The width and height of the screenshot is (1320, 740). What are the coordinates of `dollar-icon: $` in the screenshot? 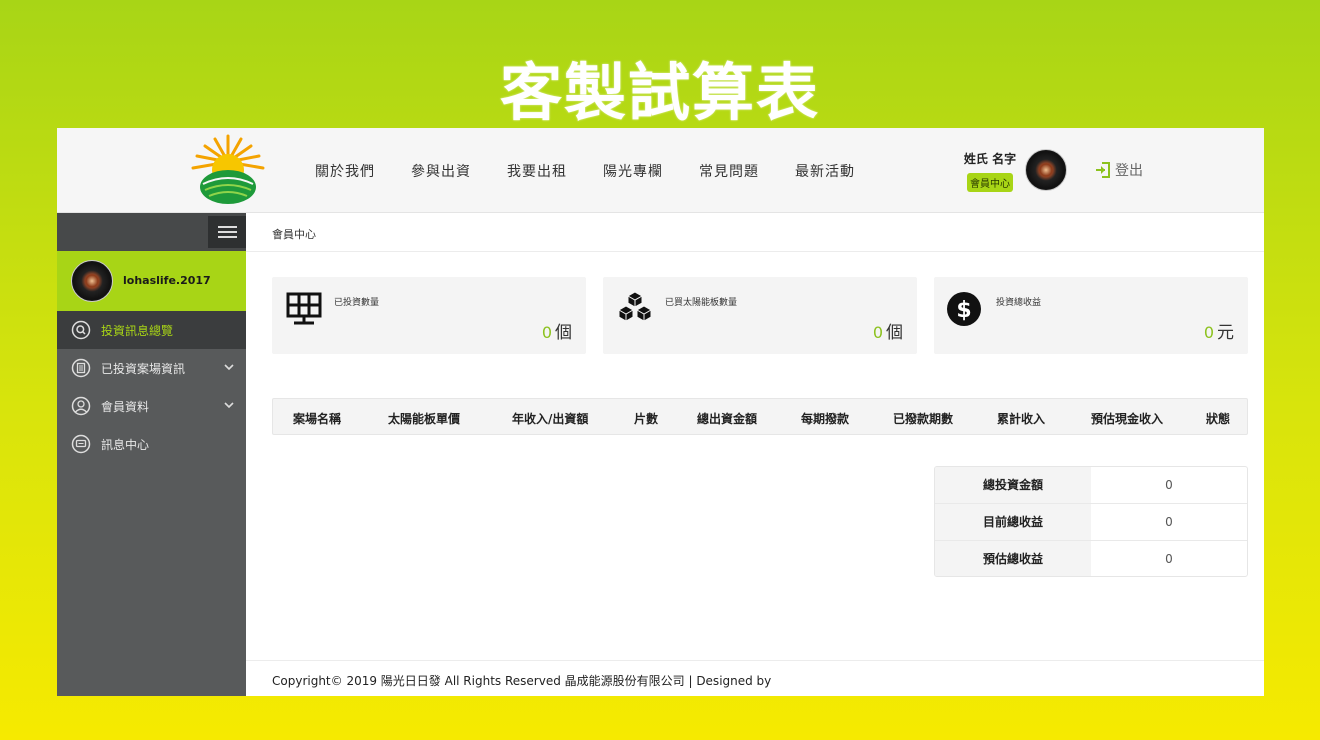 It's located at (964, 309).